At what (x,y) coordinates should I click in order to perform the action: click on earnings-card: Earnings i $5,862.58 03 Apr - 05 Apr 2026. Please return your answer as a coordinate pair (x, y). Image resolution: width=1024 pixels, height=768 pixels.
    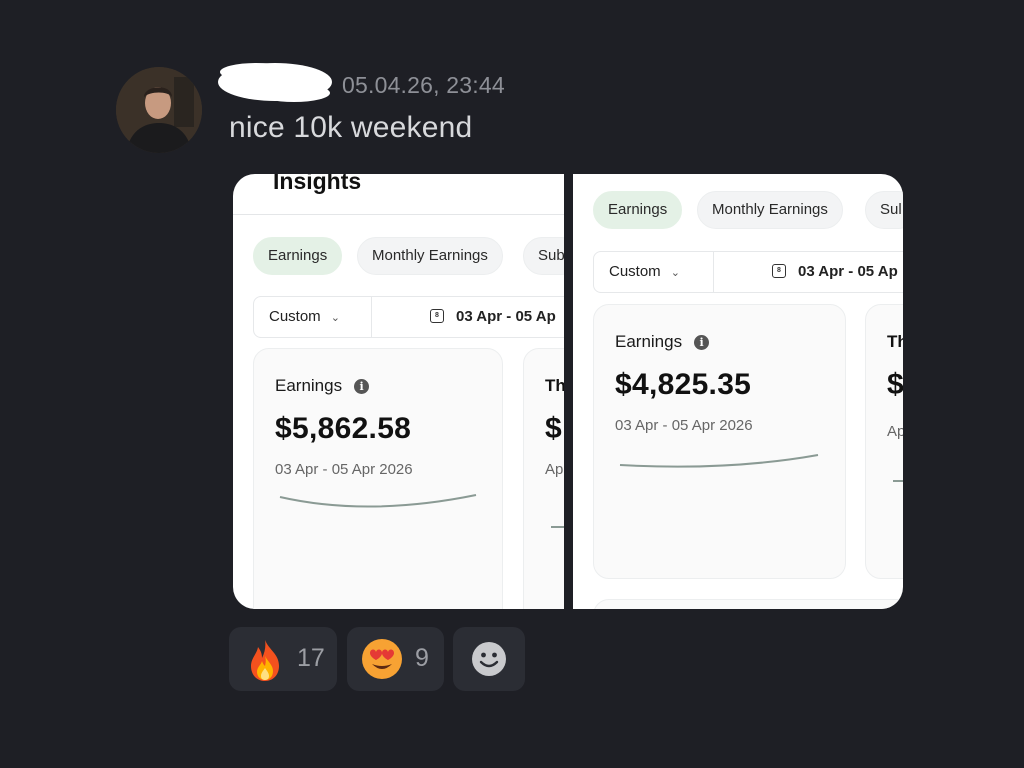
    Looking at the image, I should click on (378, 478).